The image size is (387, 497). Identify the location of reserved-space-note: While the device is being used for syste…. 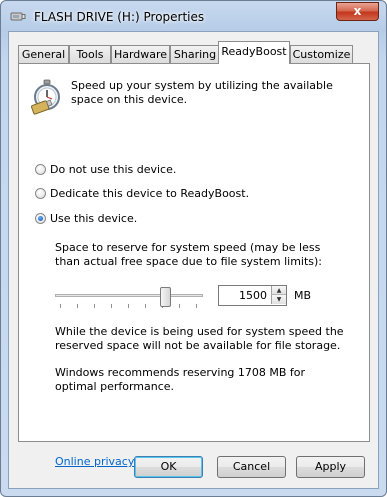
(199, 338).